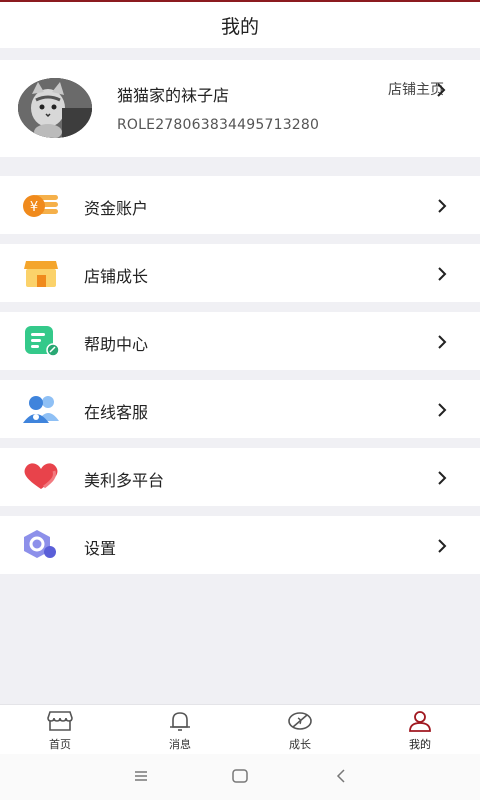 Image resolution: width=480 pixels, height=800 pixels. I want to click on menu-label: 资金账户, so click(116, 208).